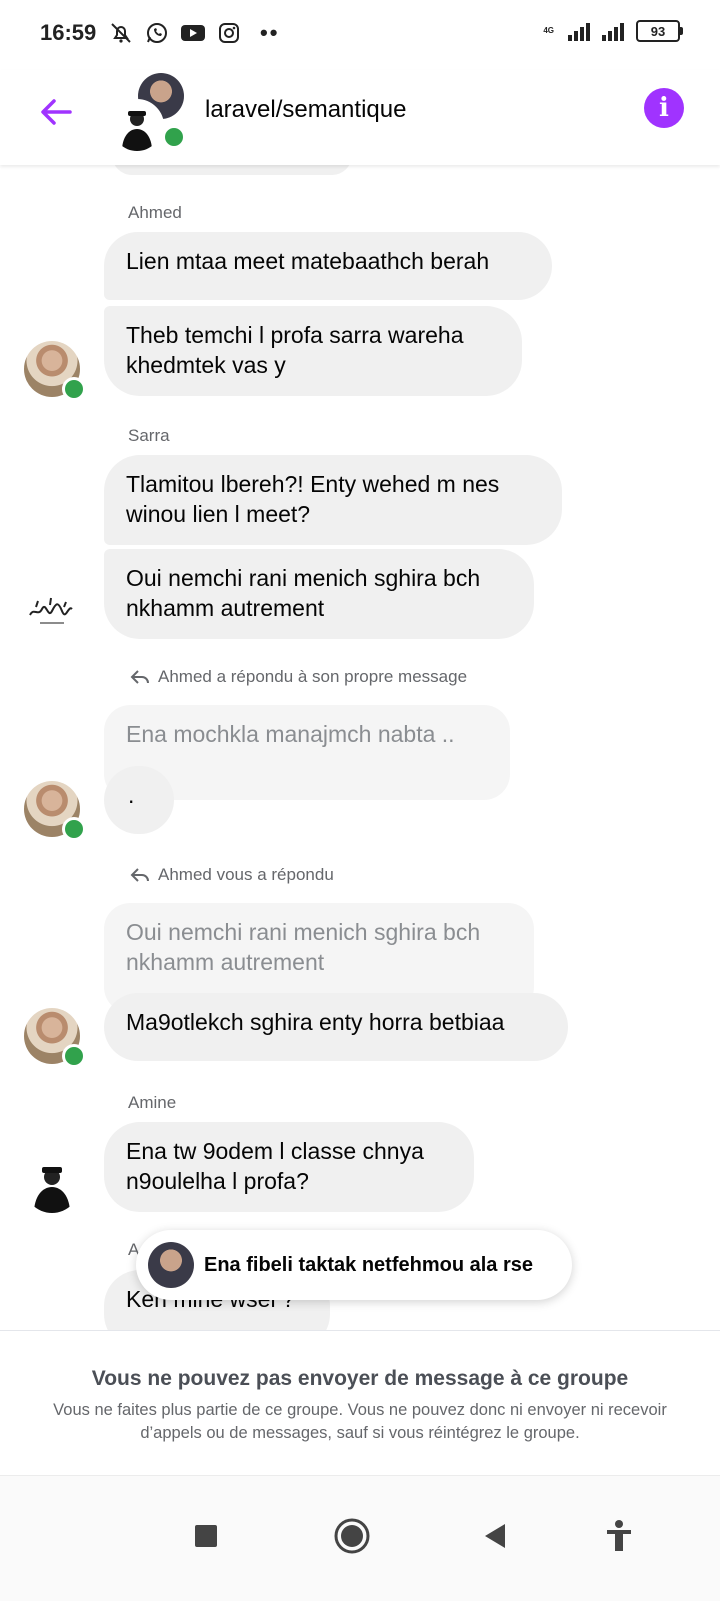 The image size is (720, 1601). I want to click on toast-text: Ena fibeli taktak netfehmou ala rse, so click(368, 1264).